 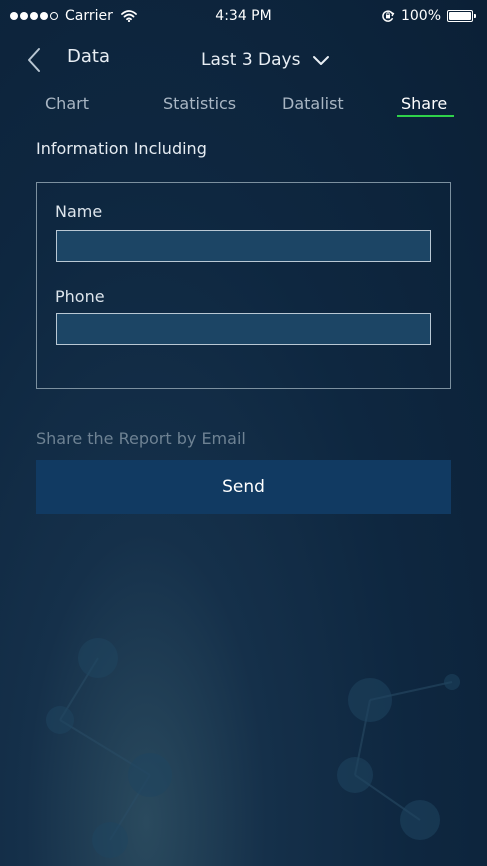 I want to click on chevron-left-icon, so click(x=34, y=60).